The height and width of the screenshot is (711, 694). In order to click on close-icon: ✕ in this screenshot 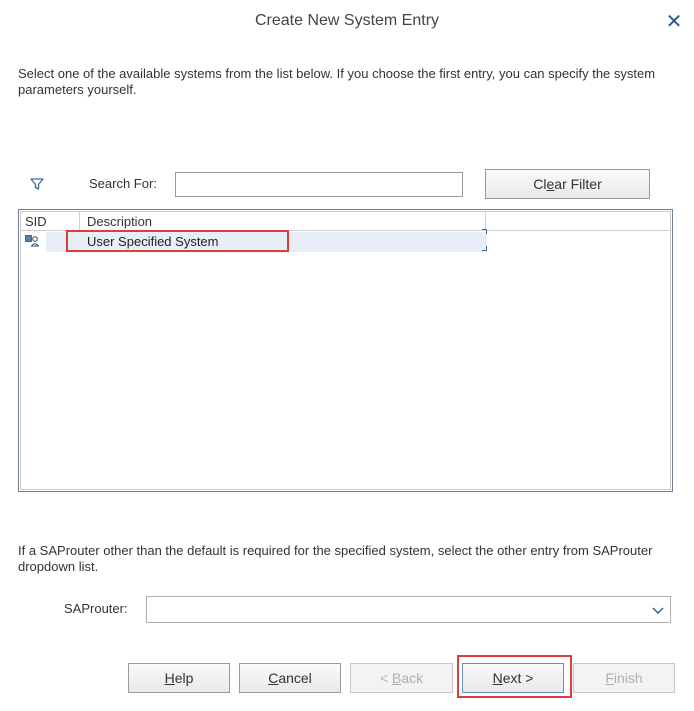, I will do `click(674, 22)`.